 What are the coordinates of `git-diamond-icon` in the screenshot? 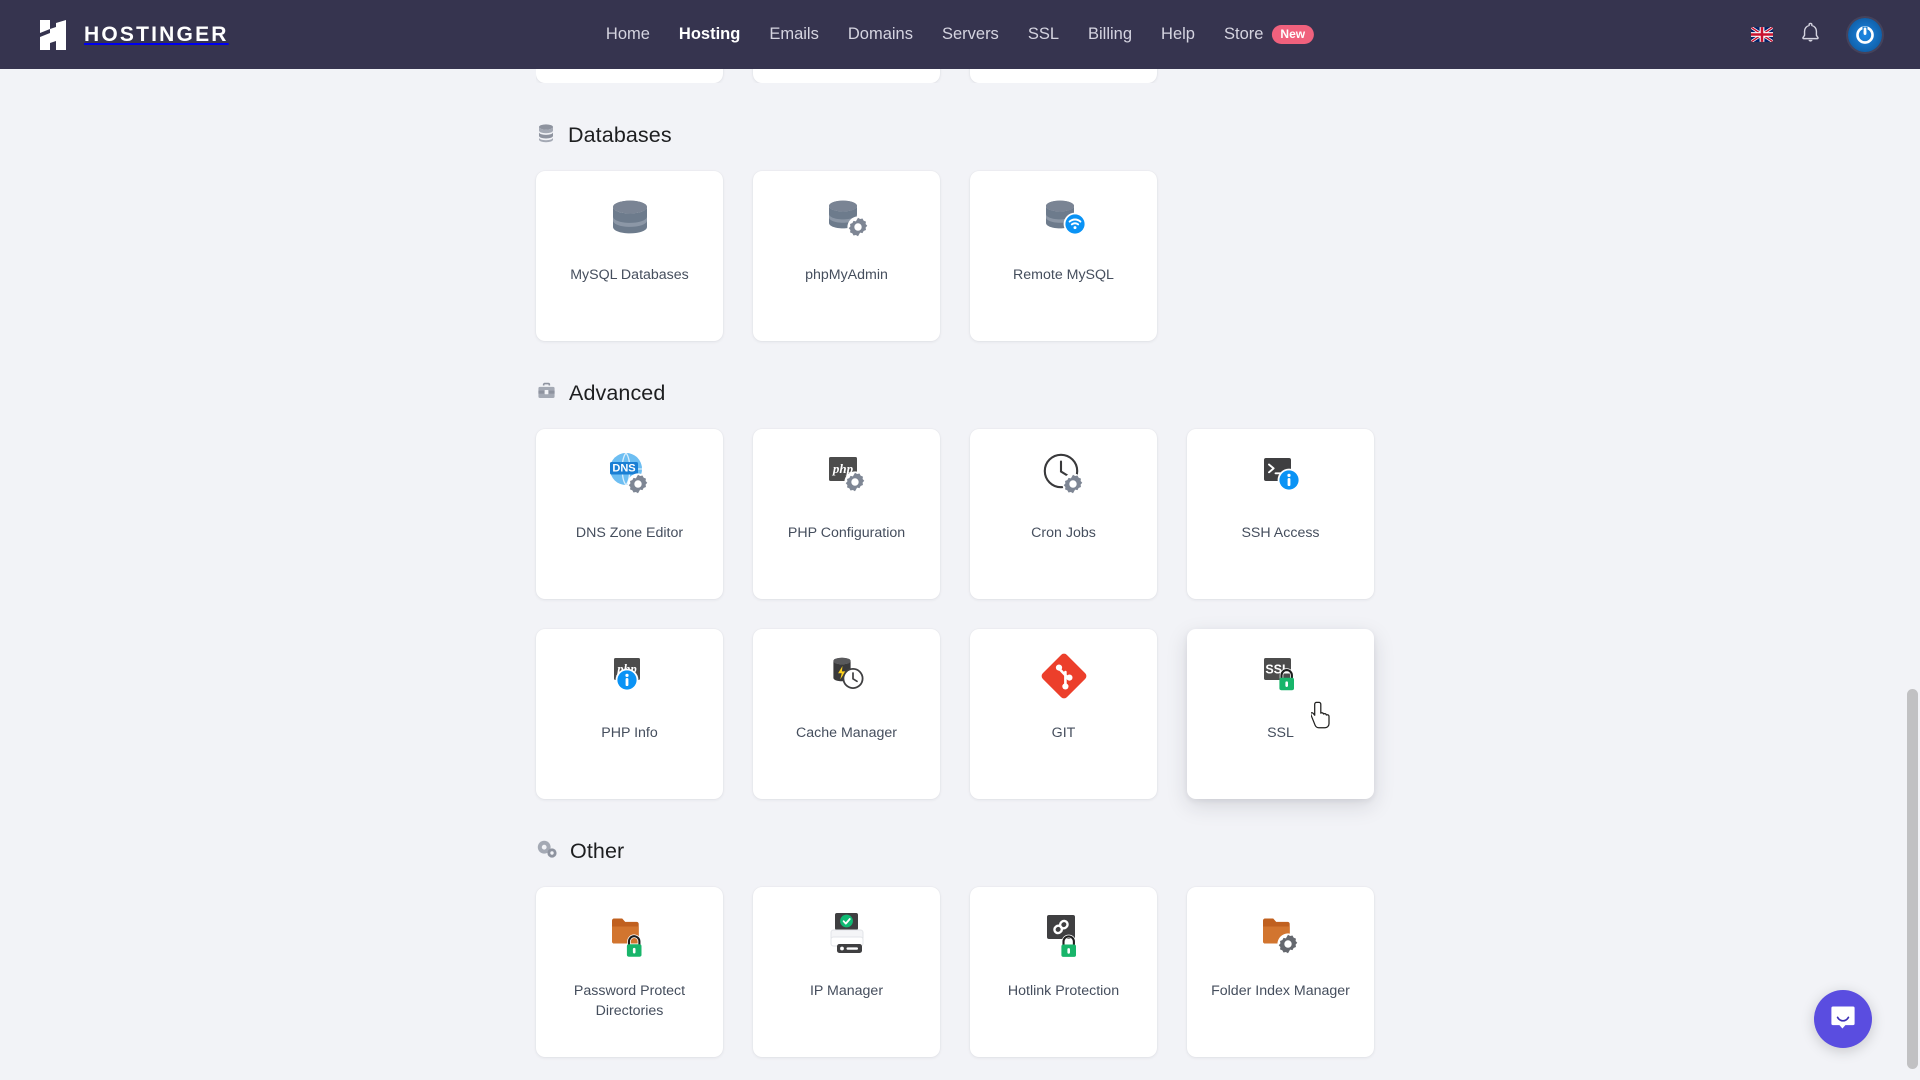 It's located at (1063, 676).